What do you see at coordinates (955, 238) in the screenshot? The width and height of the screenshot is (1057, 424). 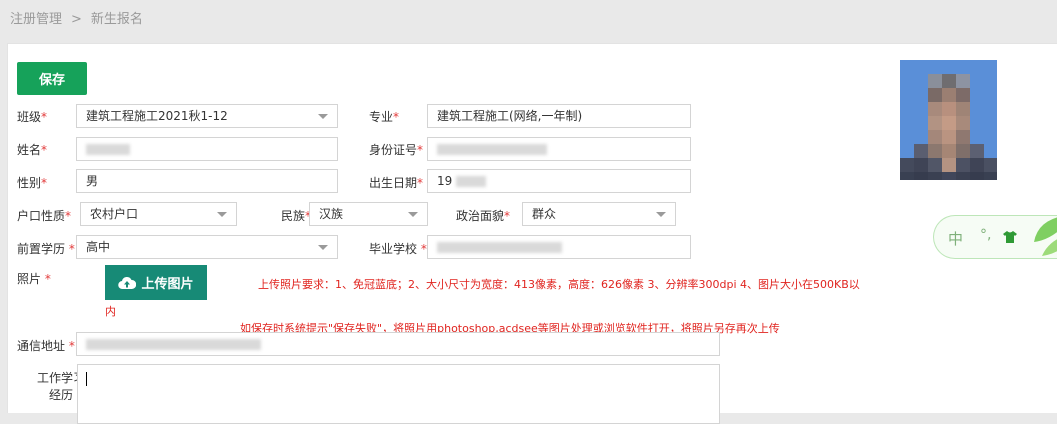 I see `ime-mode-toggle: 中` at bounding box center [955, 238].